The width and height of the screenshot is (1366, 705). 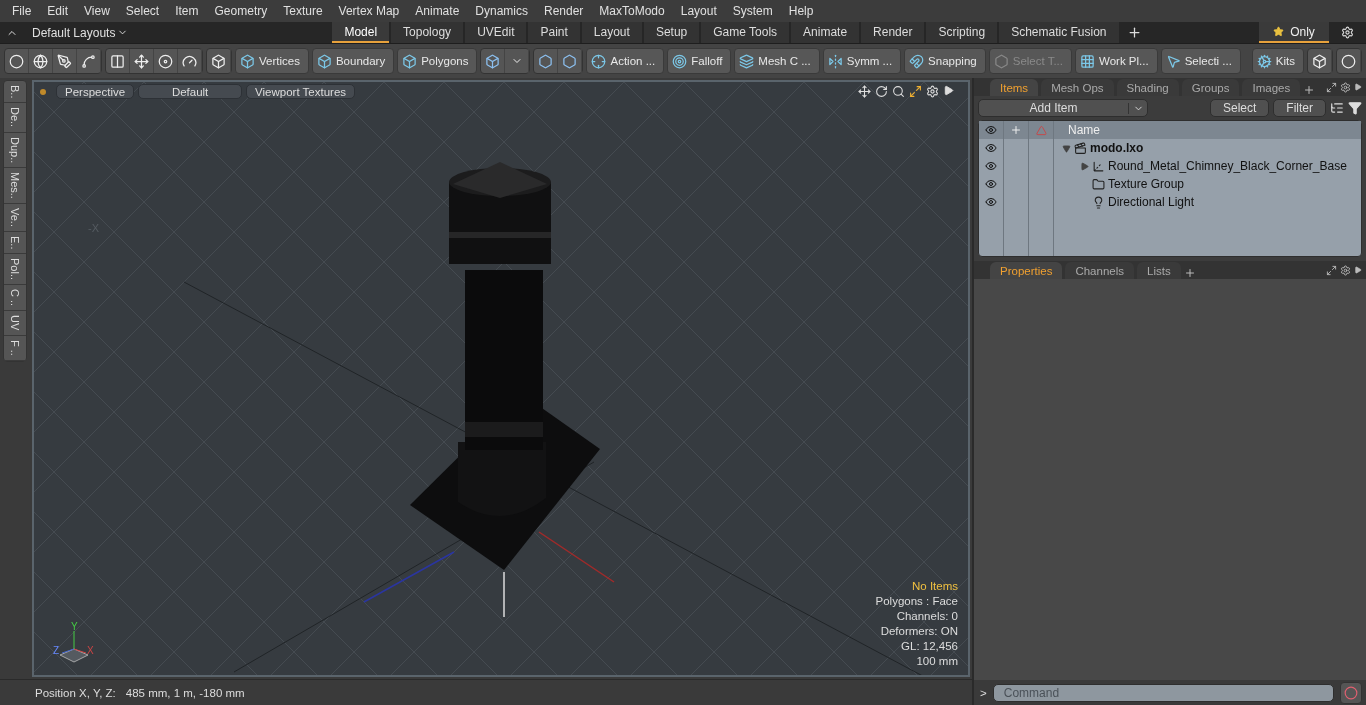 What do you see at coordinates (1277, 61) in the screenshot?
I see `tool-button: Kits` at bounding box center [1277, 61].